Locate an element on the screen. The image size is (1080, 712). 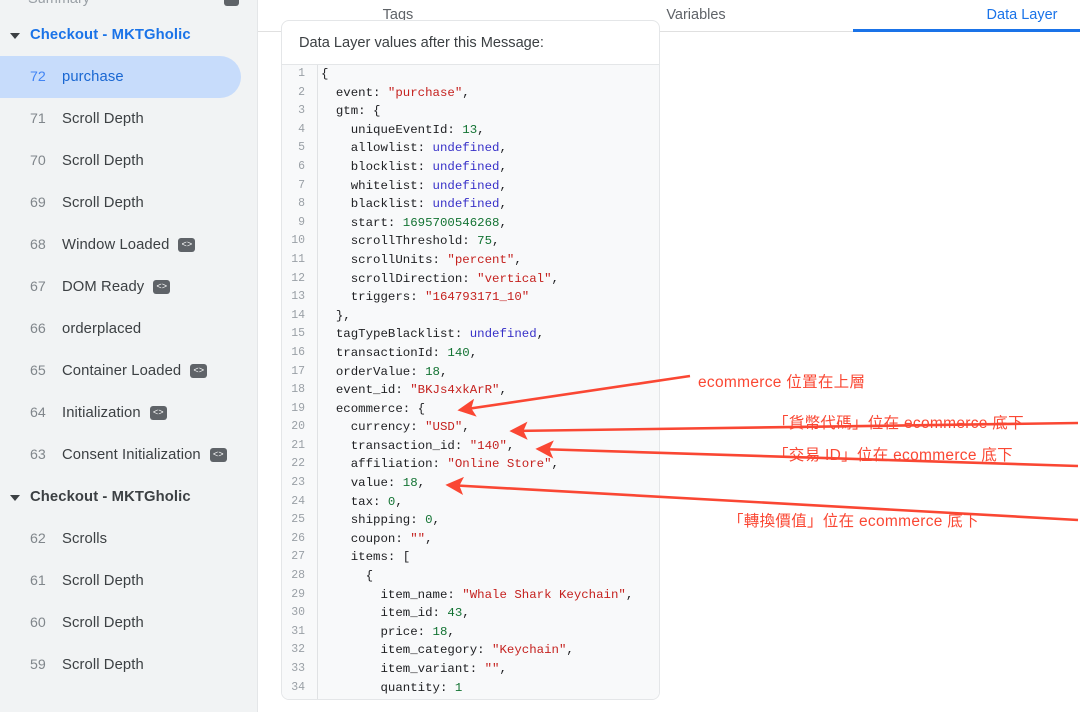
gutter-divider is located at coordinates (317, 382).